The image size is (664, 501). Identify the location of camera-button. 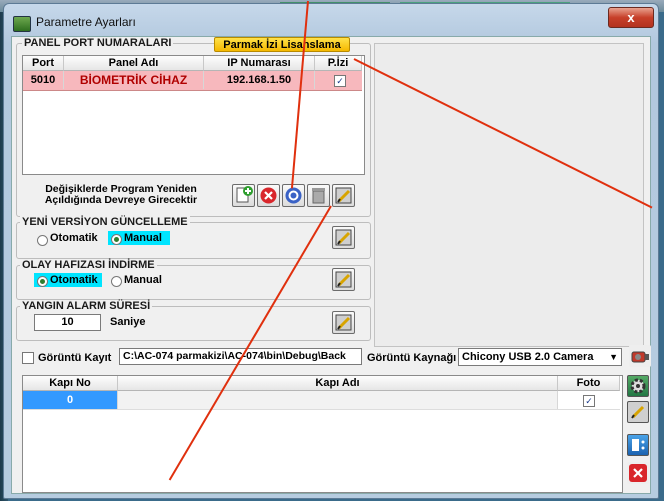
(640, 356).